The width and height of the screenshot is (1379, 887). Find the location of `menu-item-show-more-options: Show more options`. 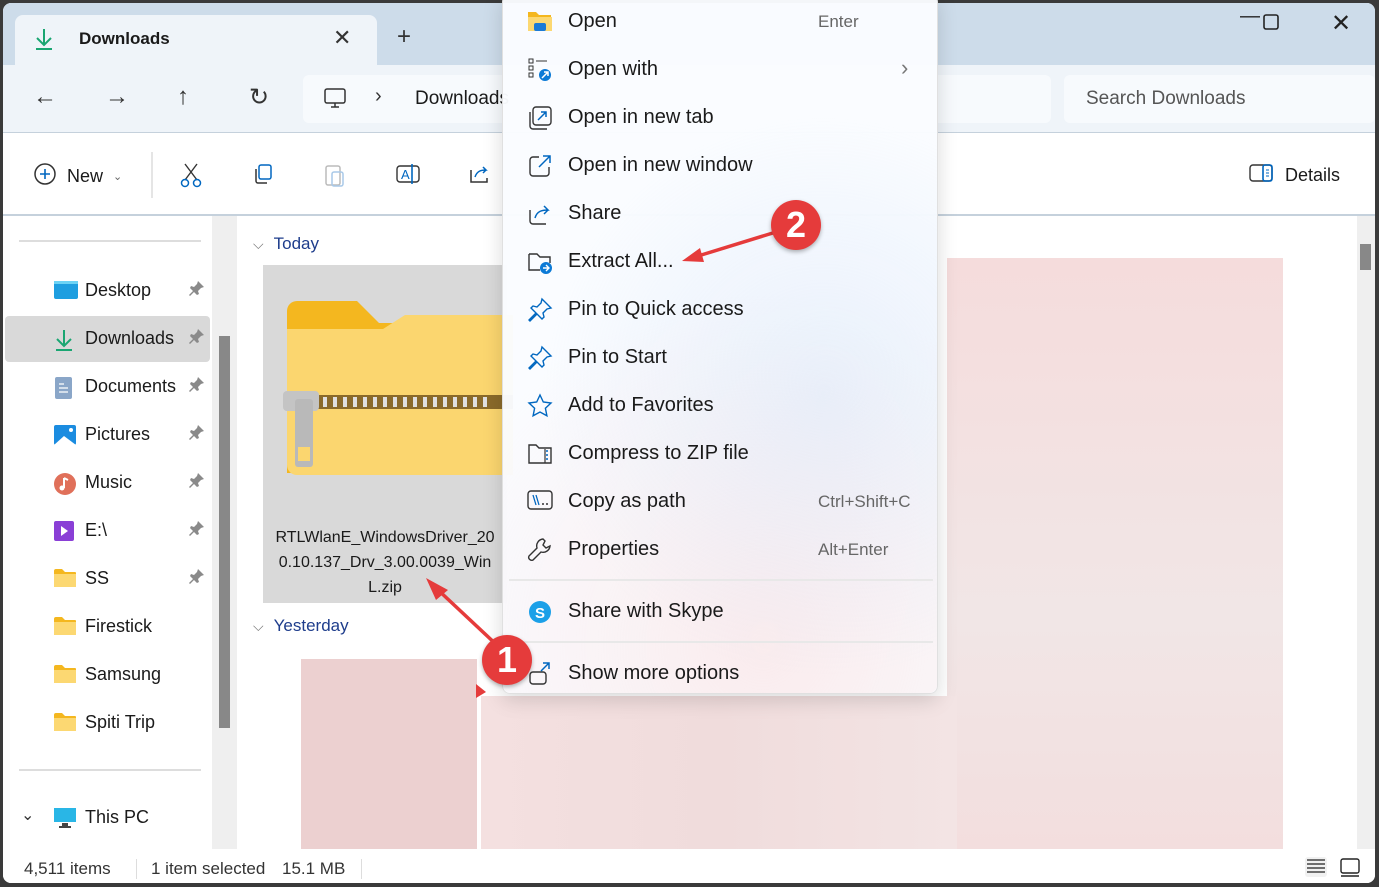

menu-item-show-more-options: Show more options is located at coordinates (721, 673).